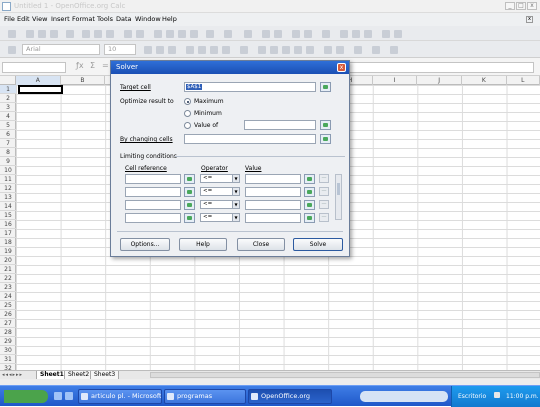 The image size is (540, 407). Describe the element at coordinates (205, 396) in the screenshot. I see `taskbar-item-folder: programas` at that location.